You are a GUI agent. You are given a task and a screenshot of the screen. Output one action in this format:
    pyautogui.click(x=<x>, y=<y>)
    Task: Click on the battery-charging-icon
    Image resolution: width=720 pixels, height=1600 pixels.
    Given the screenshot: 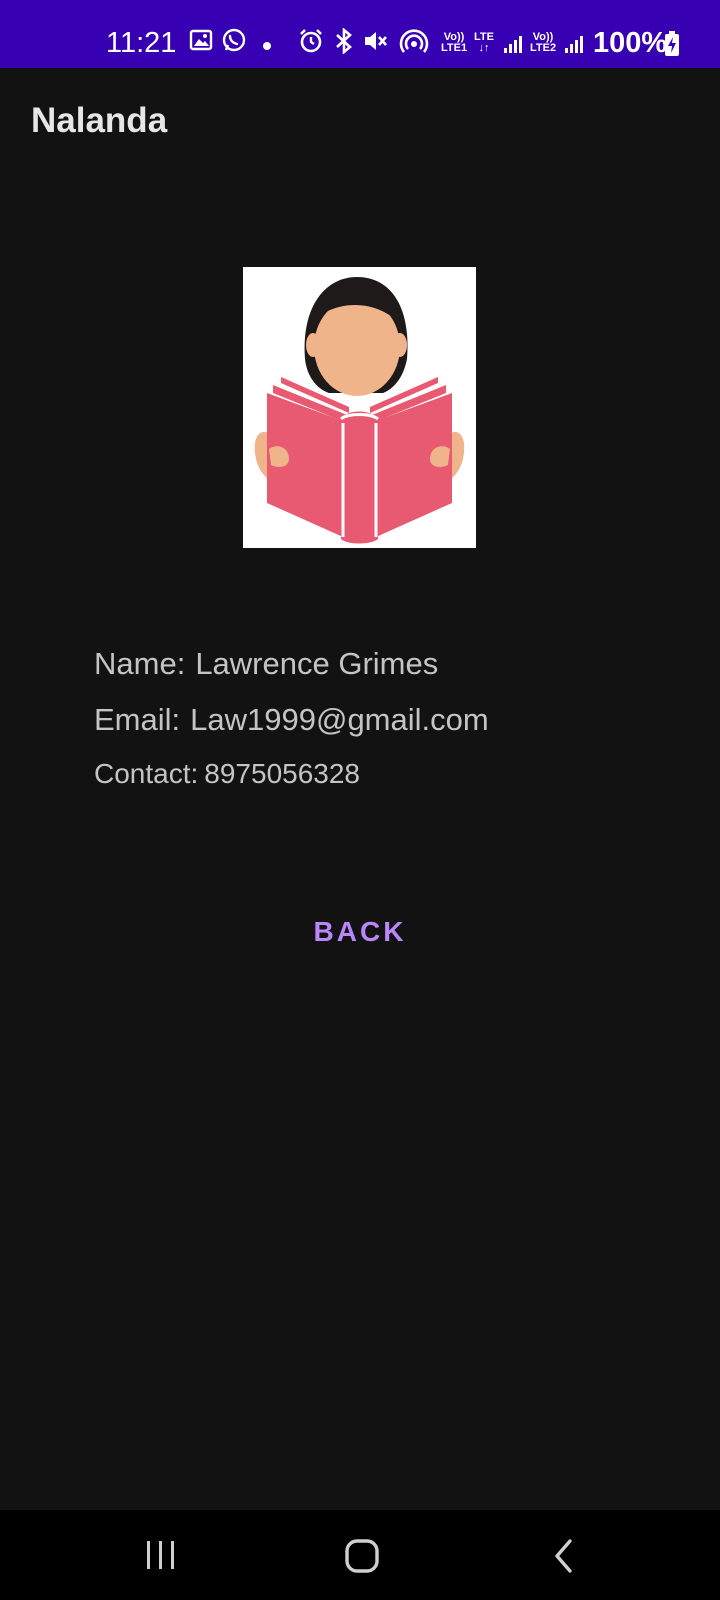 What is the action you would take?
    pyautogui.click(x=672, y=46)
    